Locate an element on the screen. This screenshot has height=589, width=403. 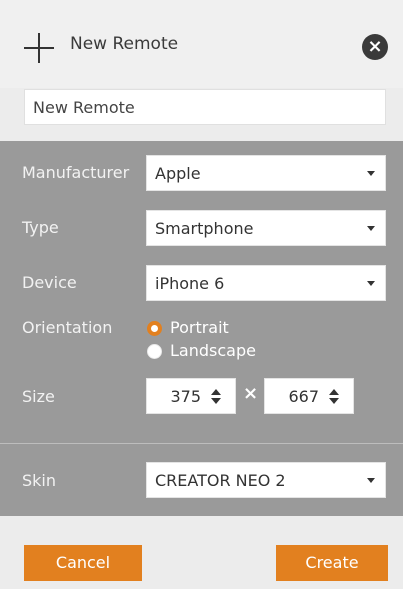
type-select: Smartphone is located at coordinates (266, 228).